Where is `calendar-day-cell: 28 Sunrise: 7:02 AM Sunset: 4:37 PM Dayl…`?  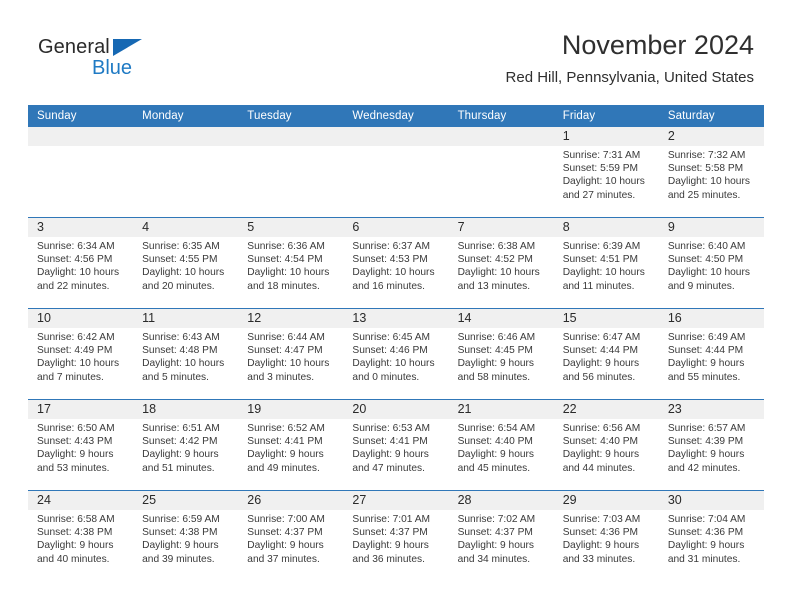
calendar-day-cell: 28 Sunrise: 7:02 AM Sunset: 4:37 PM Dayl… is located at coordinates (501, 535).